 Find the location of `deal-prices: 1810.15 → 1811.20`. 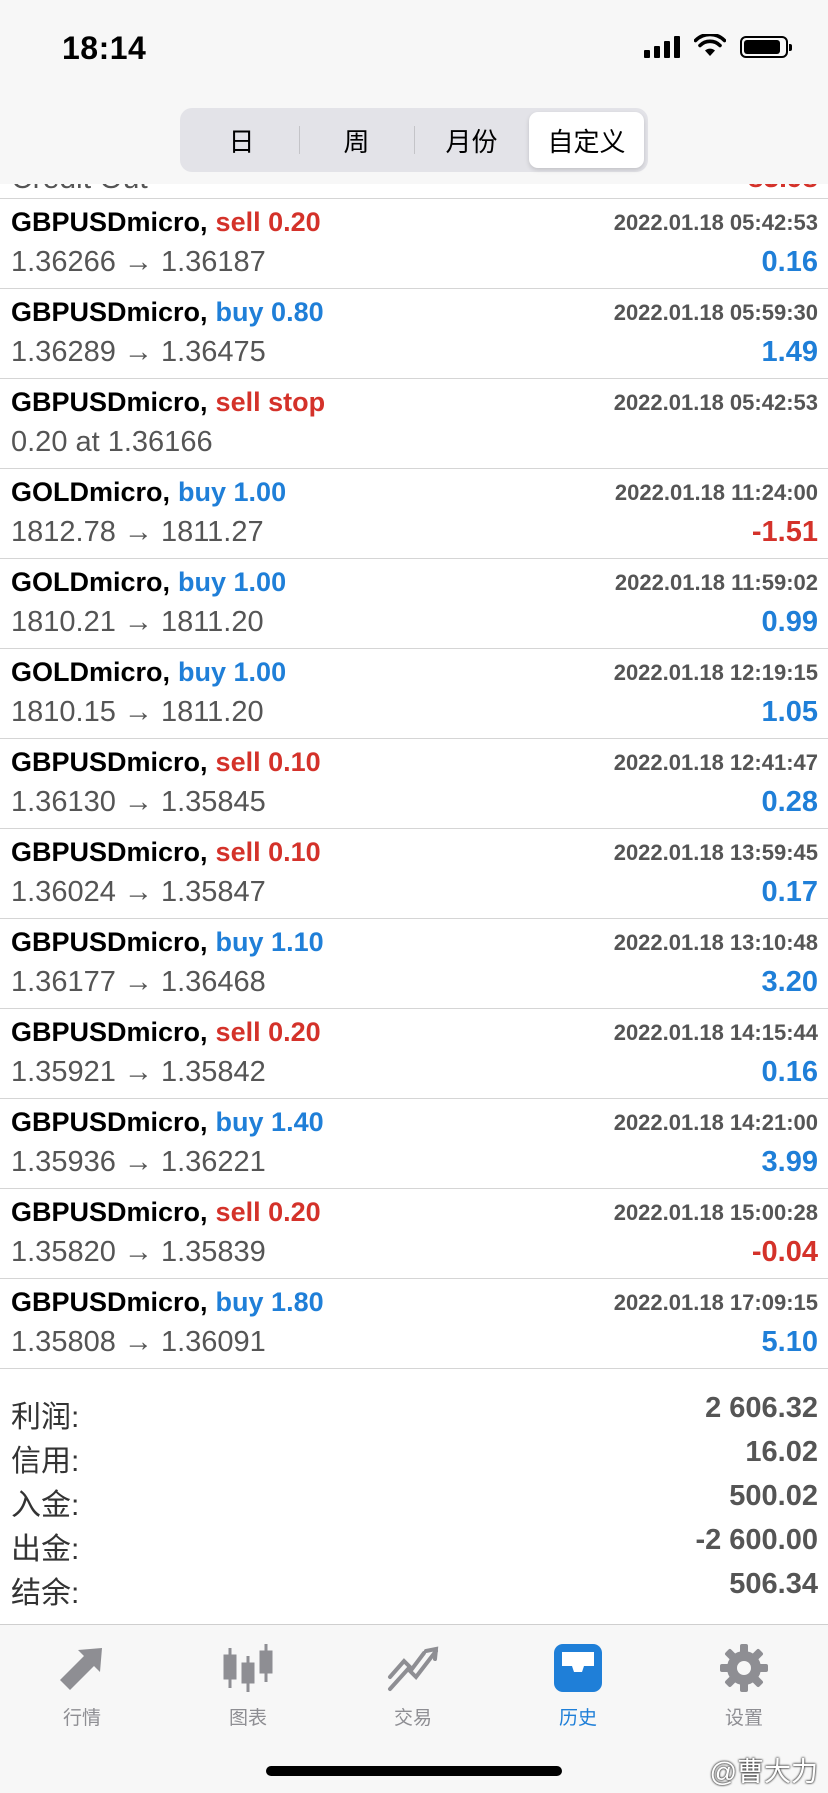

deal-prices: 1810.15 → 1811.20 is located at coordinates (137, 712).